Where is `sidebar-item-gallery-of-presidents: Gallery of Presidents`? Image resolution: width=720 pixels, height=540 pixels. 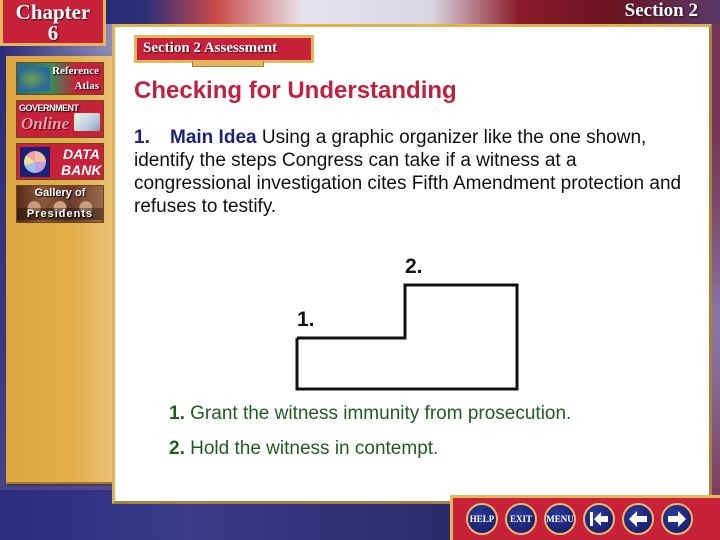 sidebar-item-gallery-of-presidents: Gallery of Presidents is located at coordinates (60, 204).